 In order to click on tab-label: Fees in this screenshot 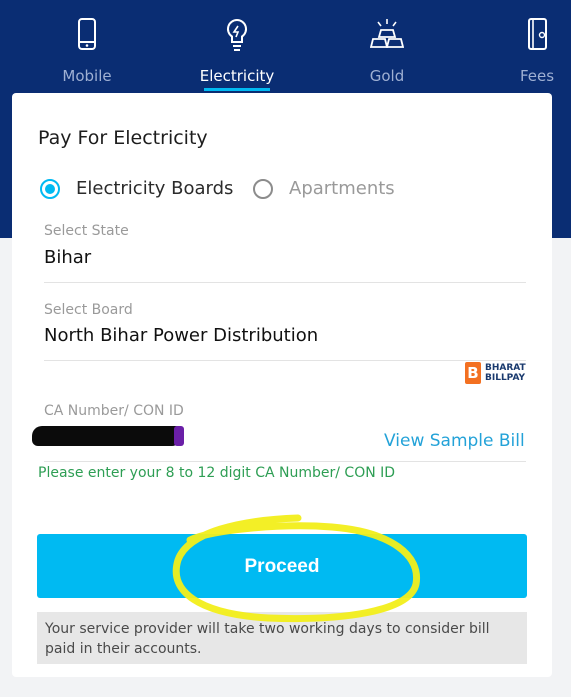, I will do `click(537, 76)`.